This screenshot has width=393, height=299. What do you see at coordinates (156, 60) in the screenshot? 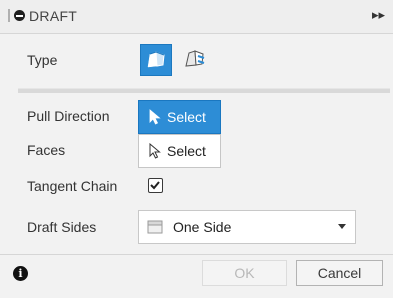
I see `angle-draft-icon` at bounding box center [156, 60].